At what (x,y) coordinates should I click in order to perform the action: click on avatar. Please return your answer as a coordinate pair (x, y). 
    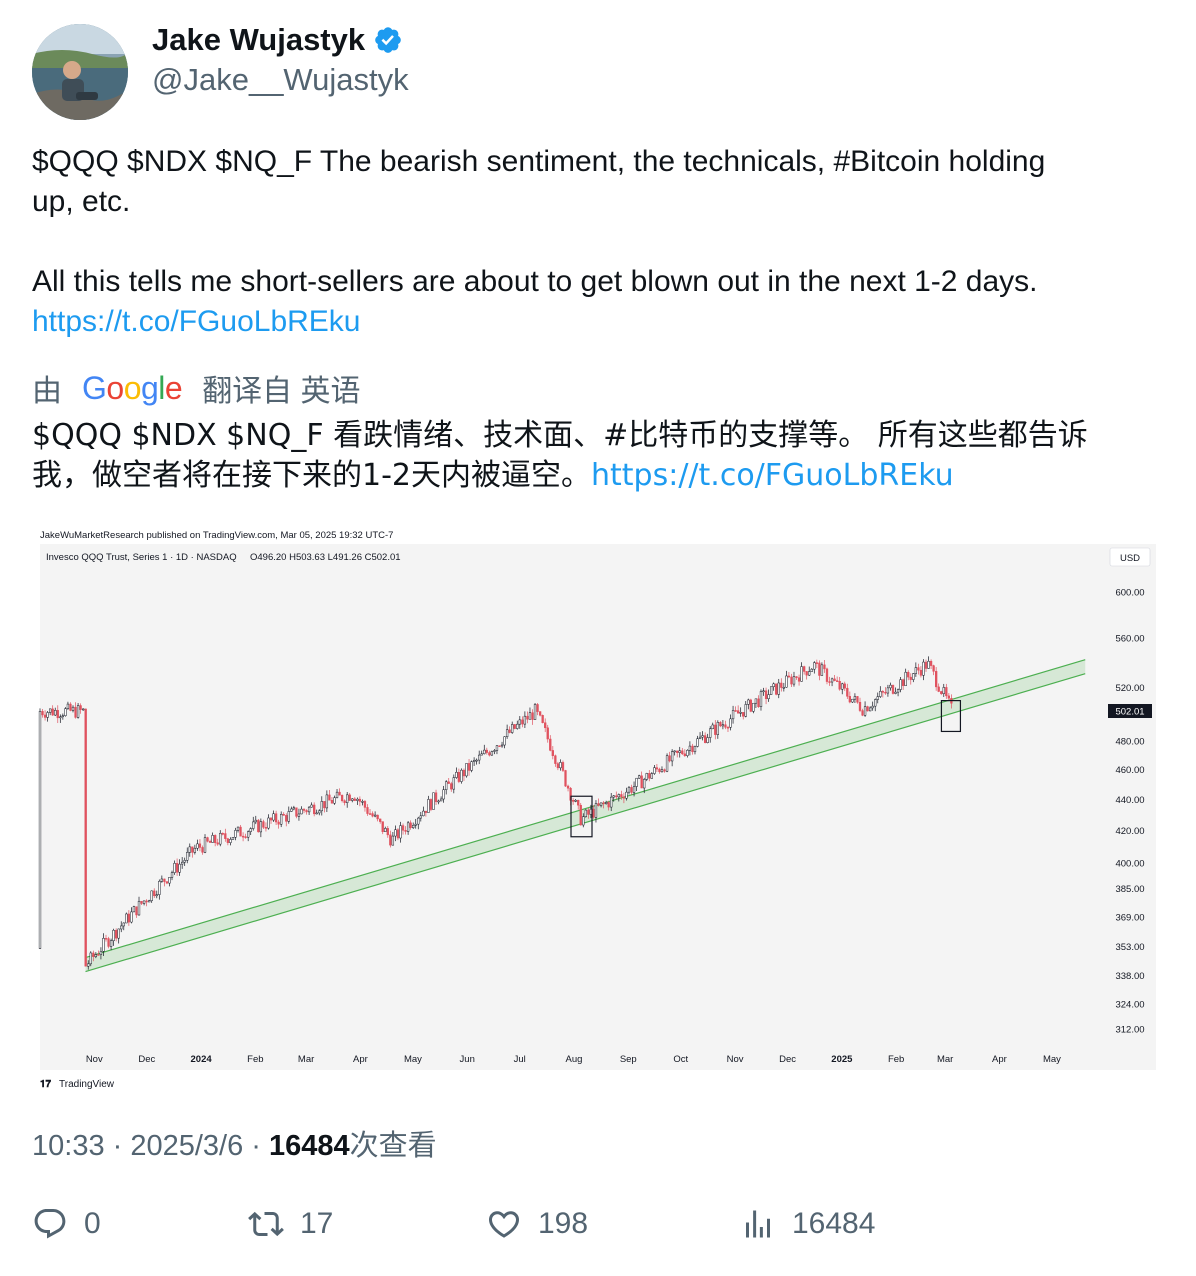
    Looking at the image, I should click on (80, 72).